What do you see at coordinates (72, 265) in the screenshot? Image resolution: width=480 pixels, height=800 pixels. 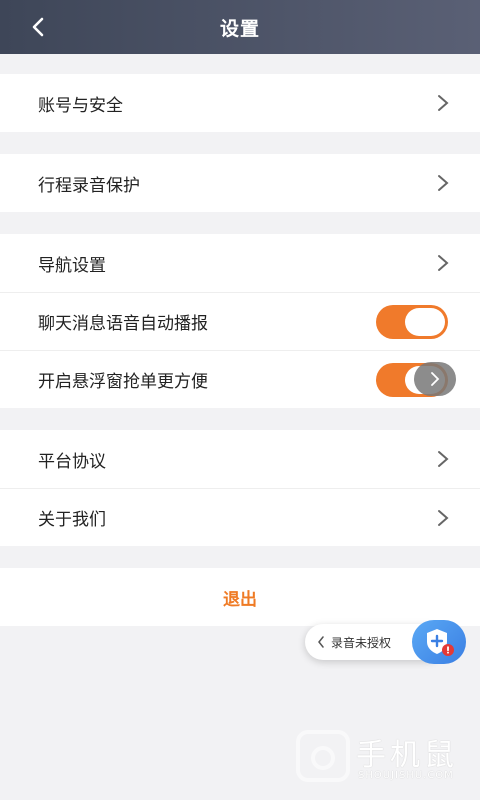 I see `row-label: 导航设置` at bounding box center [72, 265].